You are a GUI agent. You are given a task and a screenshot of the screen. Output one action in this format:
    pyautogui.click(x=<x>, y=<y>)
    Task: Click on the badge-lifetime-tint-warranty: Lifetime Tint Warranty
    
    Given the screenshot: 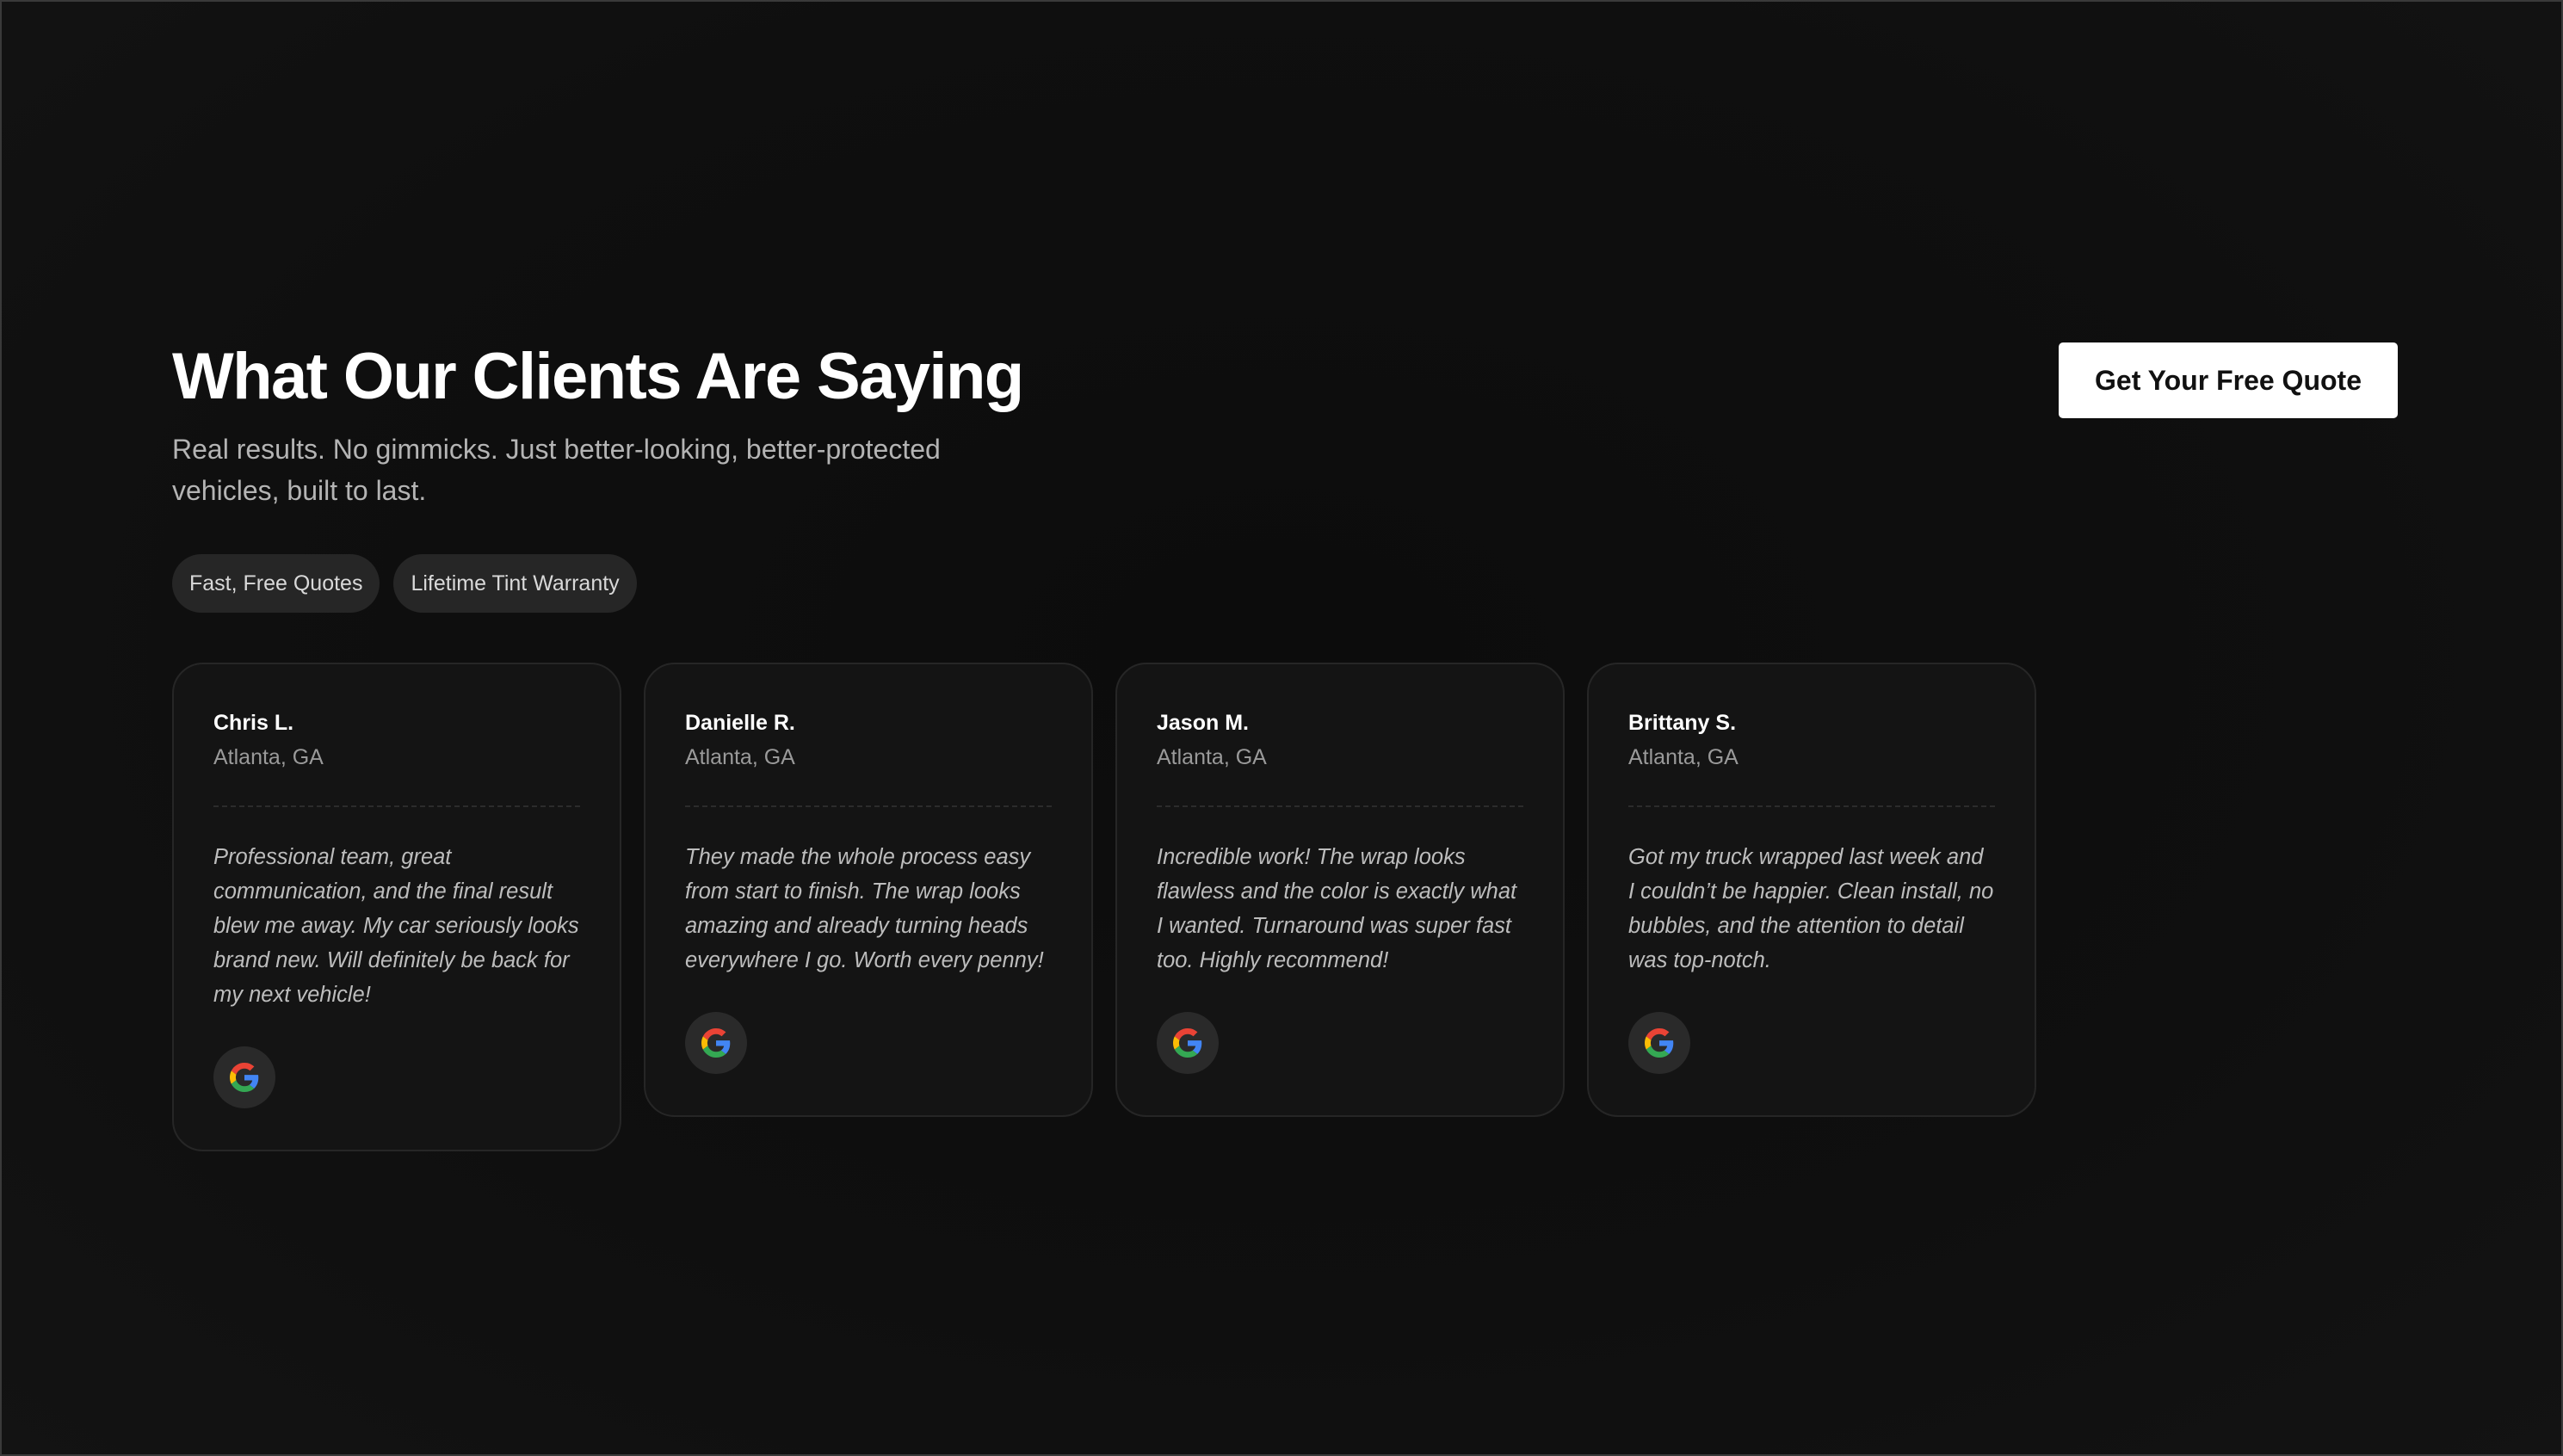 What is the action you would take?
    pyautogui.click(x=515, y=583)
    